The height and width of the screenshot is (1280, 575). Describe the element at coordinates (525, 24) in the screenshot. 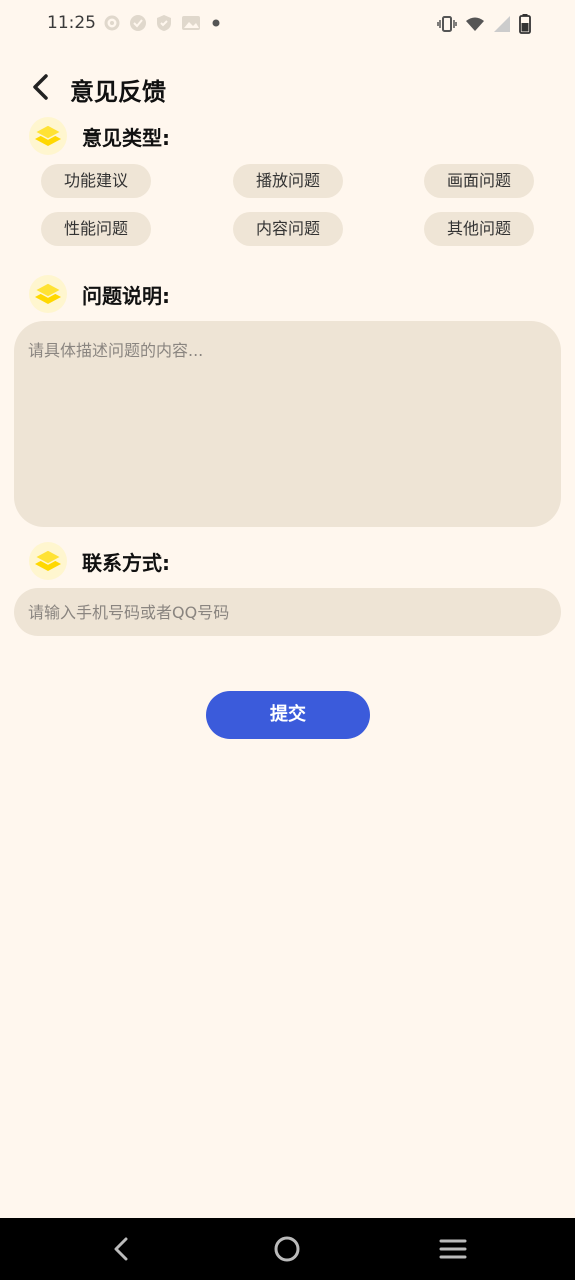

I see `battery-icon` at that location.